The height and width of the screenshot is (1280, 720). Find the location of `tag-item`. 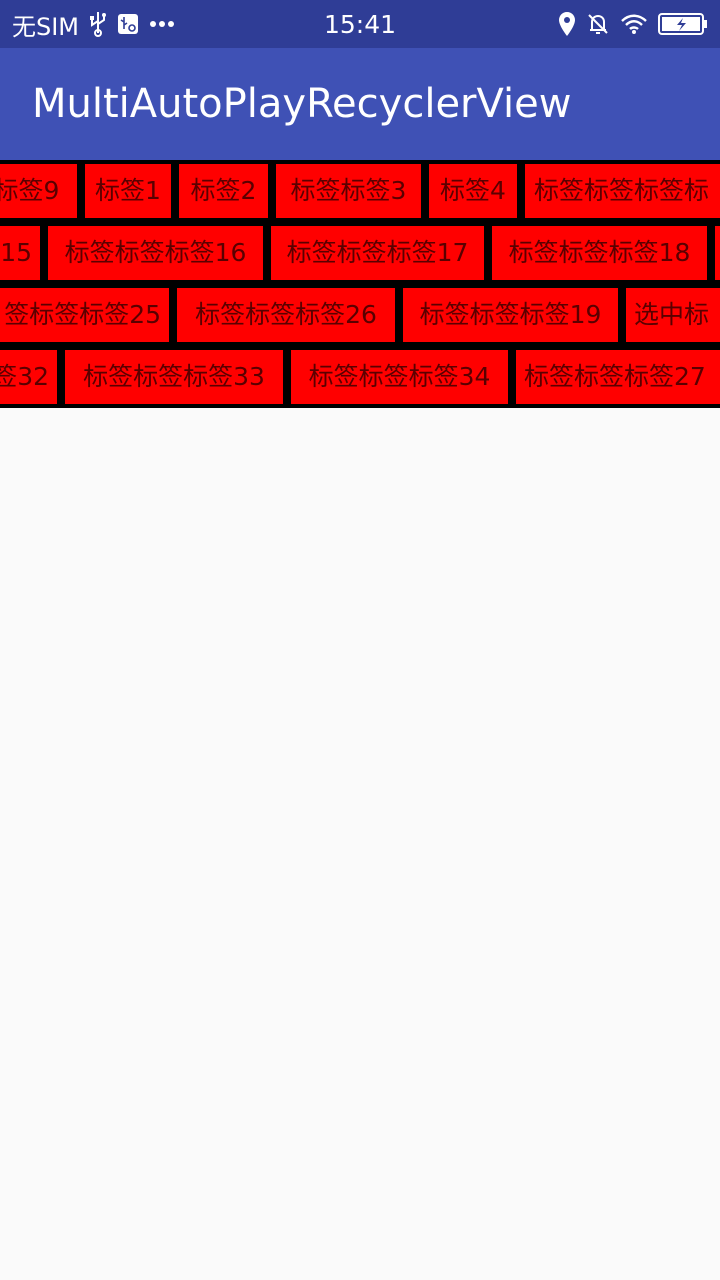

tag-item is located at coordinates (717, 253).